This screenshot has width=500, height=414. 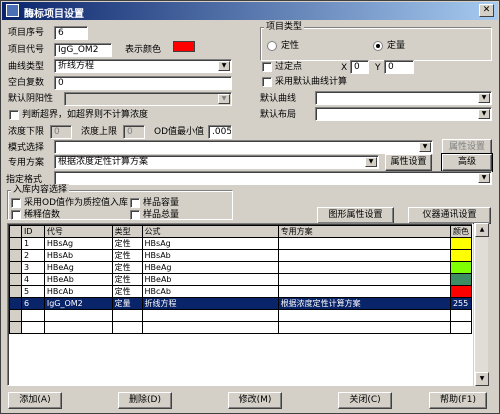 I want to click on curve-type-select: 折线方程 ▼, so click(x=143, y=66).